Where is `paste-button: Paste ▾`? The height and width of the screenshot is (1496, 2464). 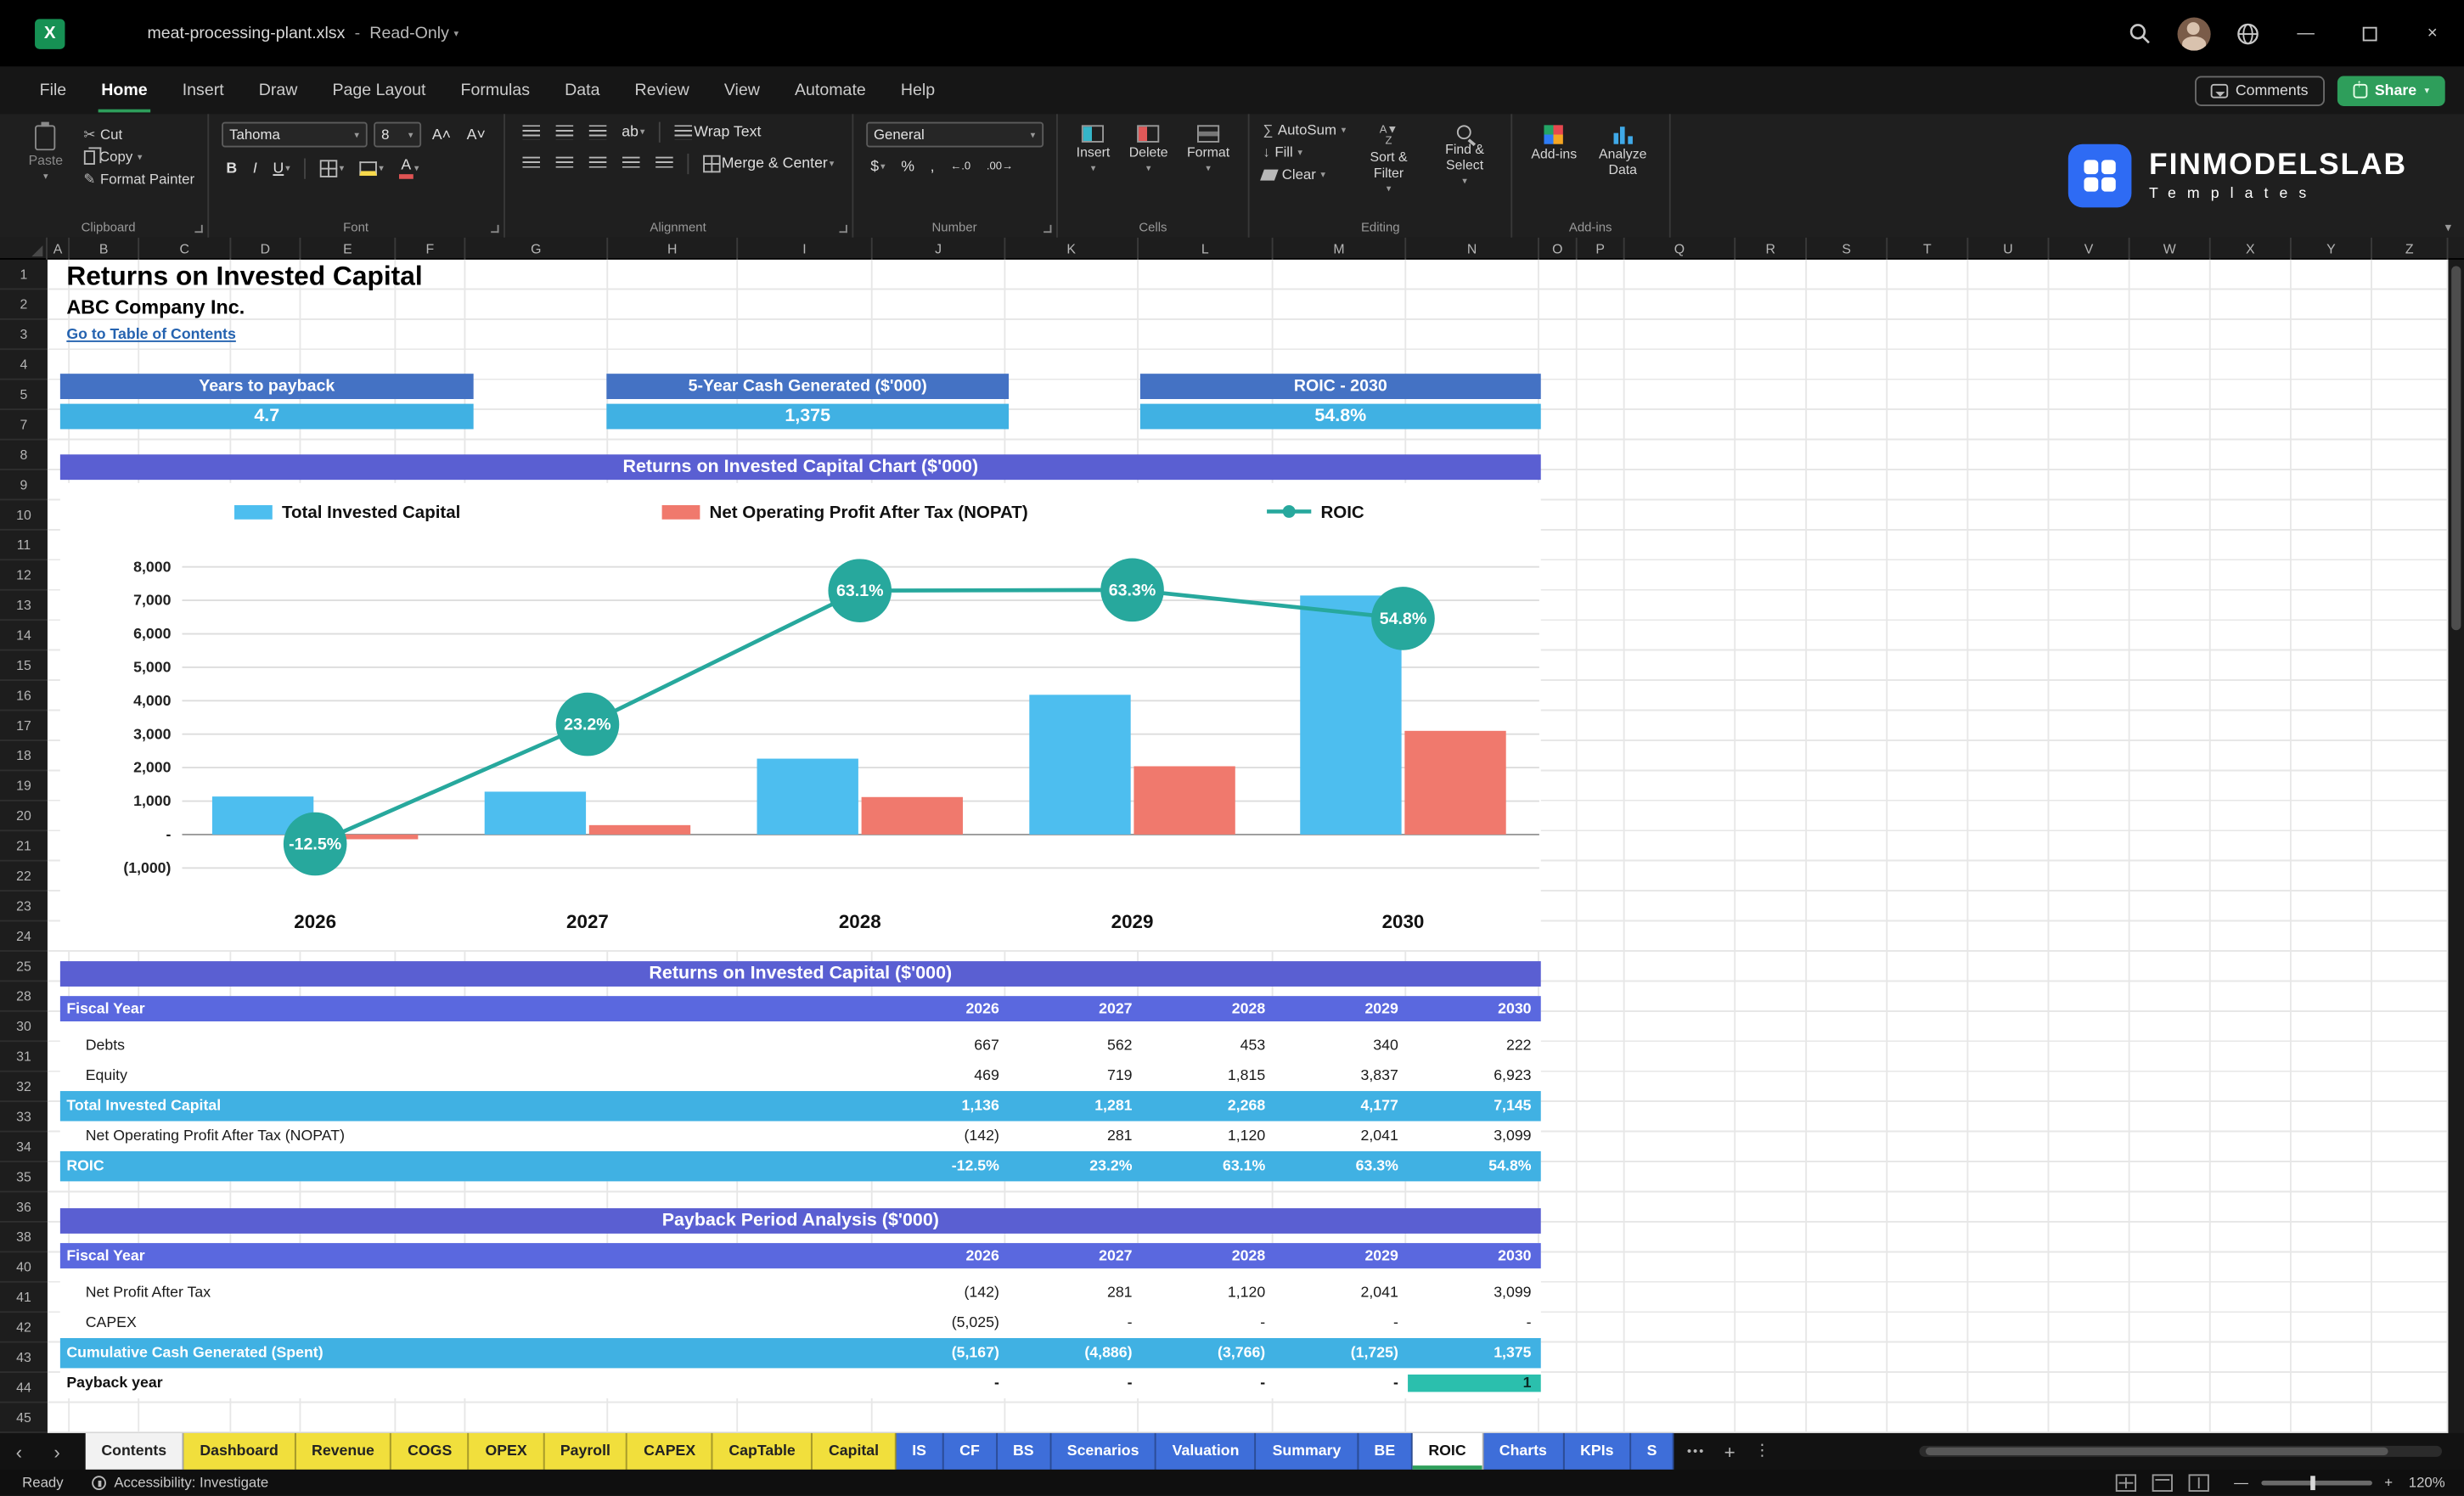 paste-button: Paste ▾ is located at coordinates (45, 154).